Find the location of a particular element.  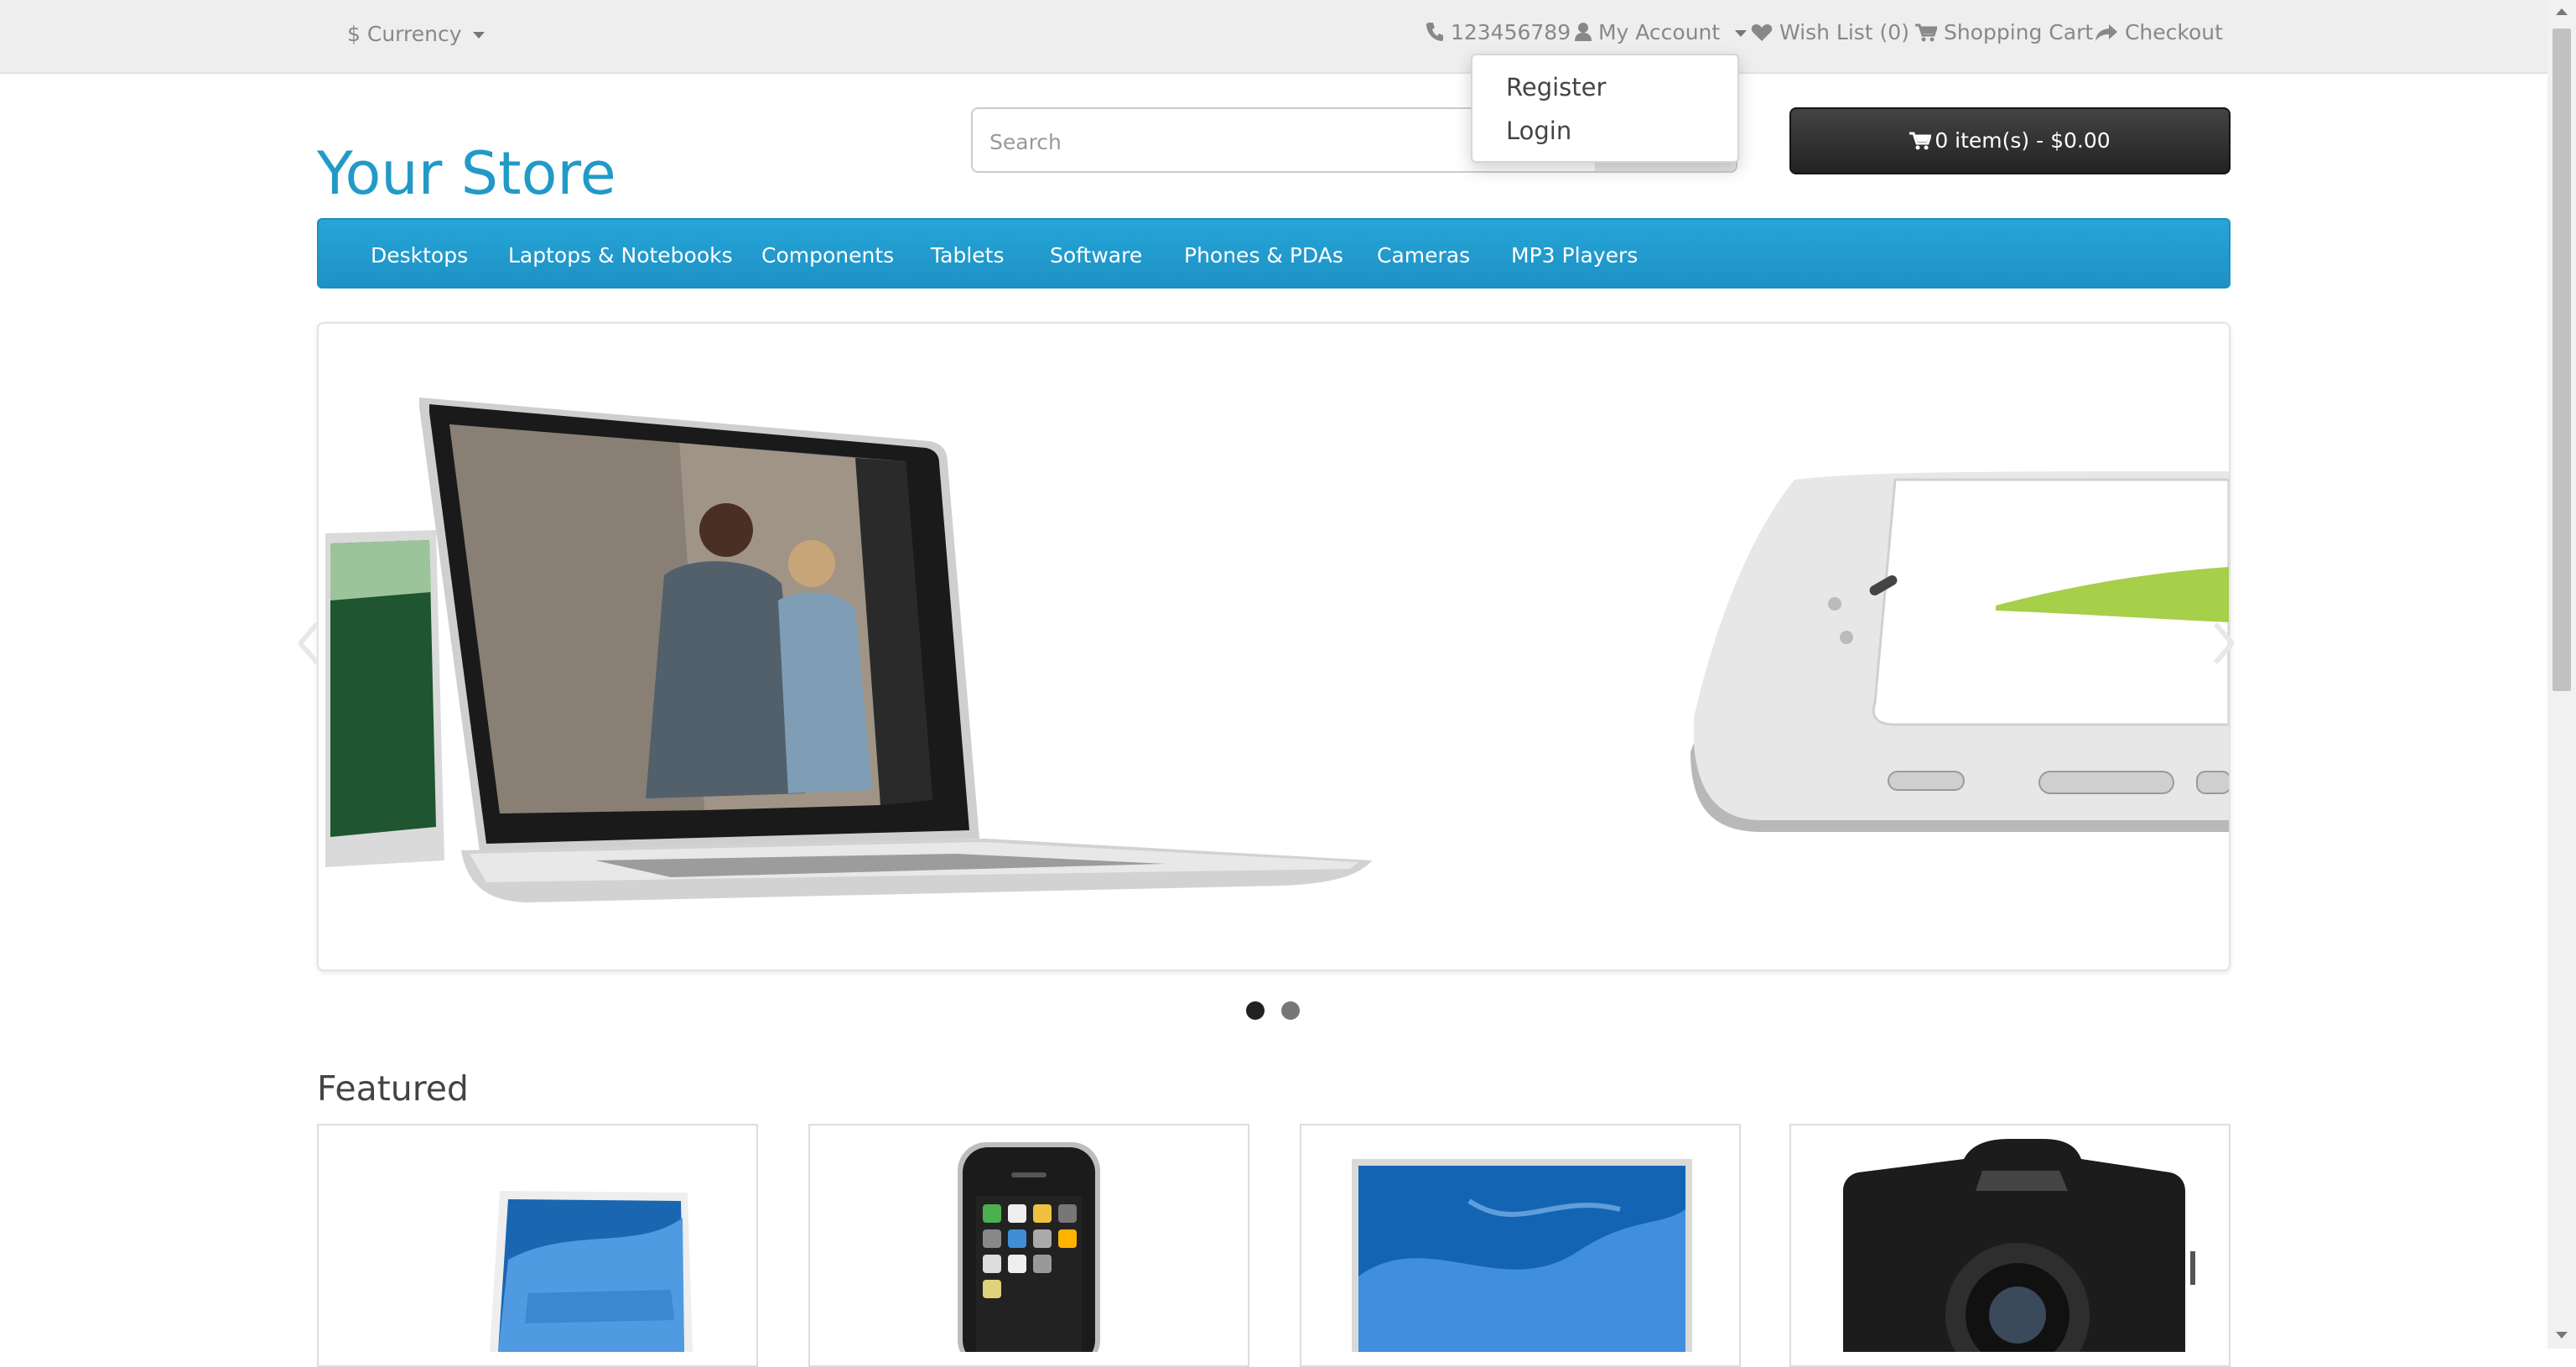

login-link: Login is located at coordinates (1538, 131).